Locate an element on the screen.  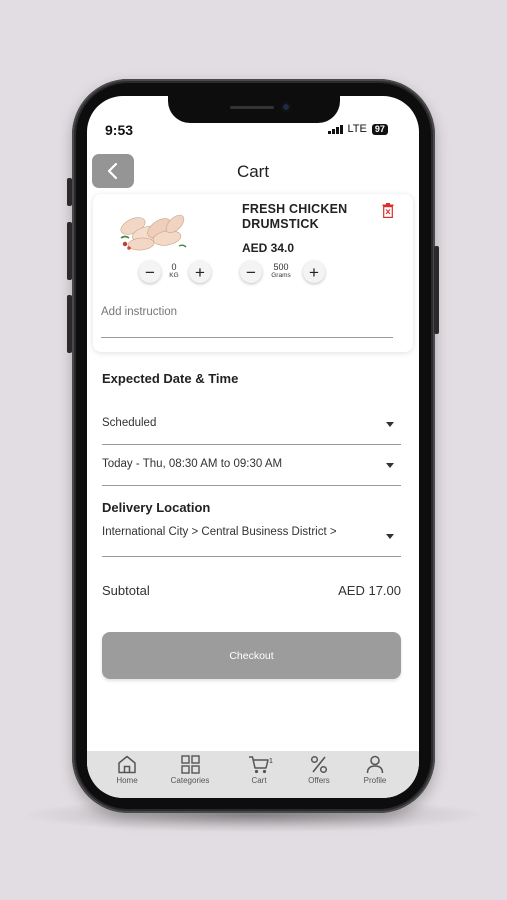
tab-home-label: Home is located at coordinates (127, 780).